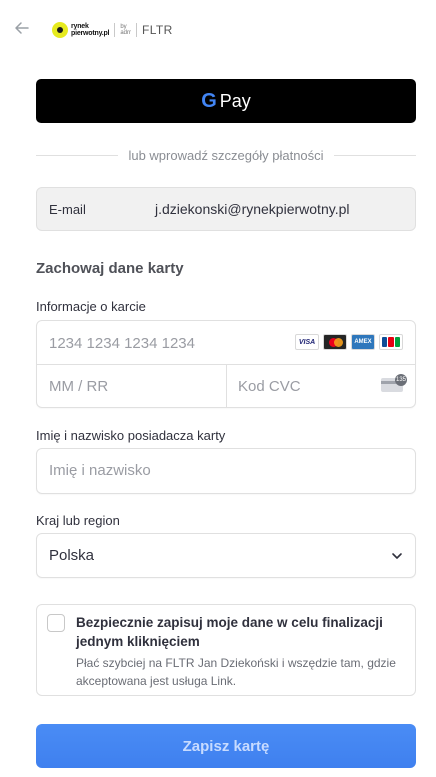 The image size is (436, 777). What do you see at coordinates (60, 30) in the screenshot?
I see `logo-mark-icon` at bounding box center [60, 30].